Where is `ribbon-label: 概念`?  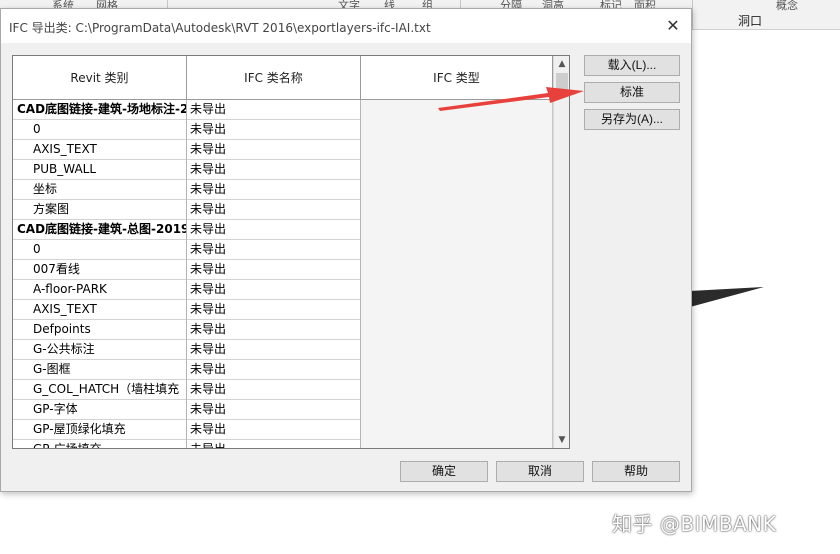 ribbon-label: 概念 is located at coordinates (787, 6).